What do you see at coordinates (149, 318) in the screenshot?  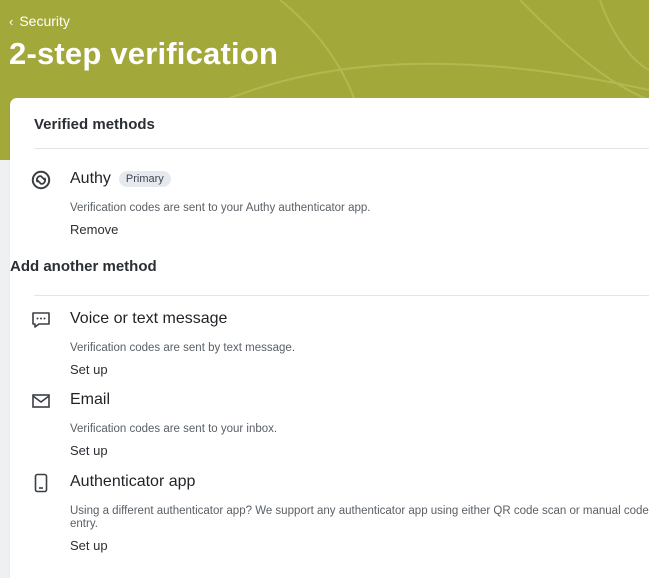 I see `method-name: Voice or text message` at bounding box center [149, 318].